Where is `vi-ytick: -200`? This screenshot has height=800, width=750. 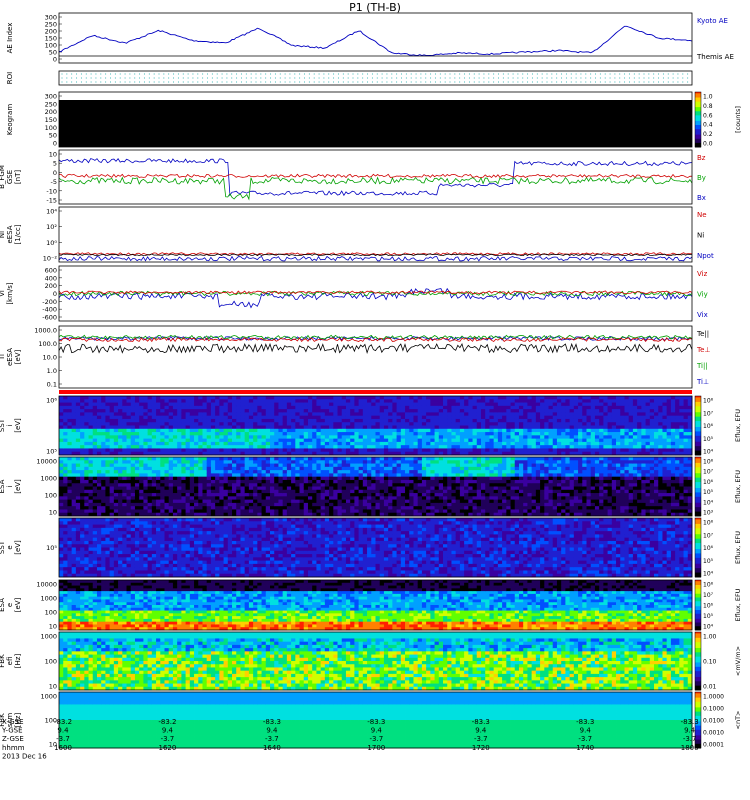
vi-ytick: -200 is located at coordinates (49, 302).